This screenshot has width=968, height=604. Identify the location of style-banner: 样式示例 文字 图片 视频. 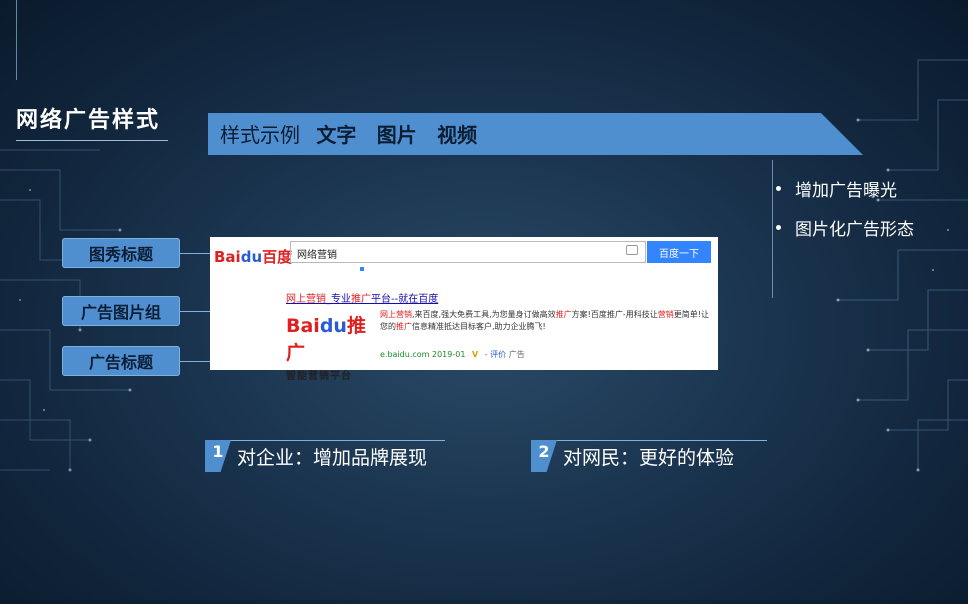
(535, 134).